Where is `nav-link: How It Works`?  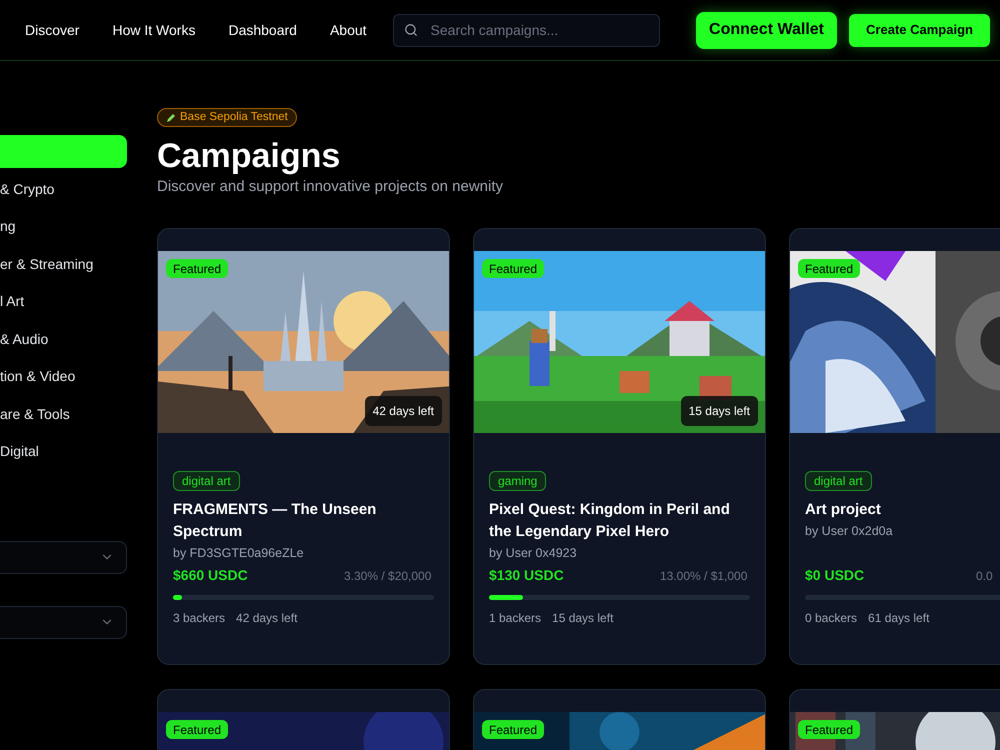 nav-link: How It Works is located at coordinates (154, 30).